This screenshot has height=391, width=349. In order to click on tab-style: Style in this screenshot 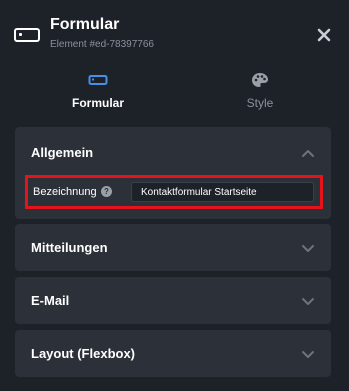, I will do `click(260, 90)`.